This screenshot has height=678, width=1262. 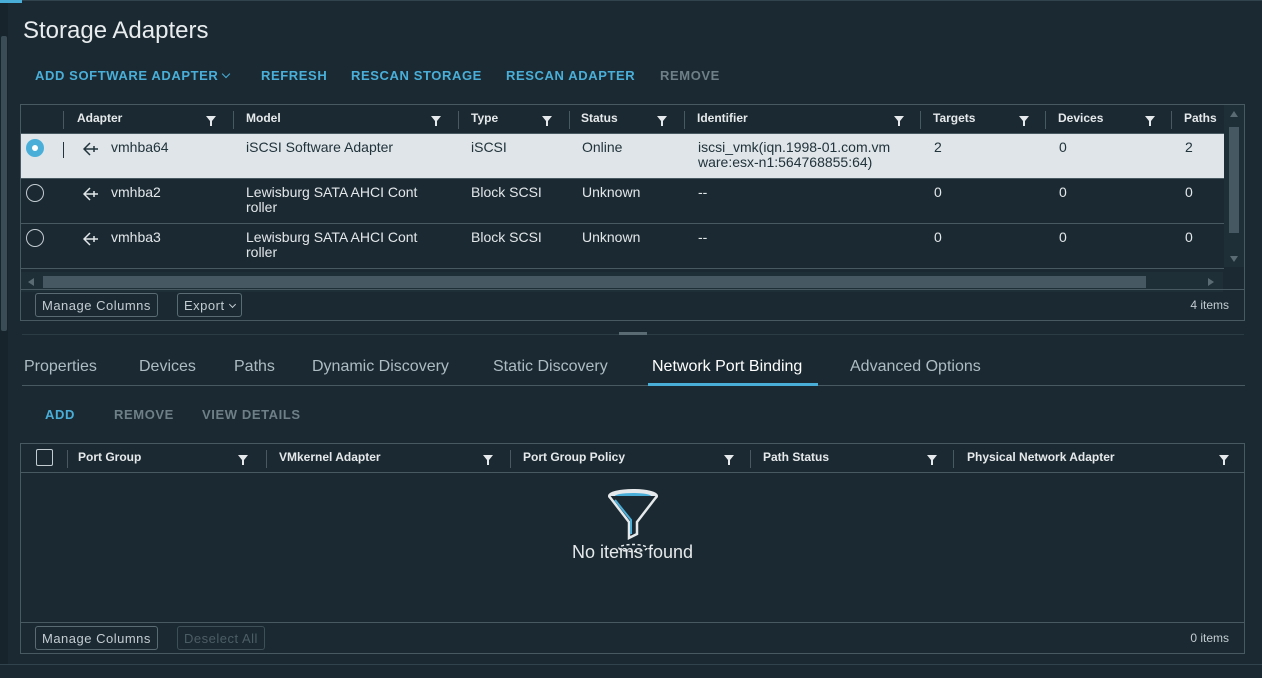 What do you see at coordinates (251, 414) in the screenshot?
I see `view-details-button: VIEW DETAILS` at bounding box center [251, 414].